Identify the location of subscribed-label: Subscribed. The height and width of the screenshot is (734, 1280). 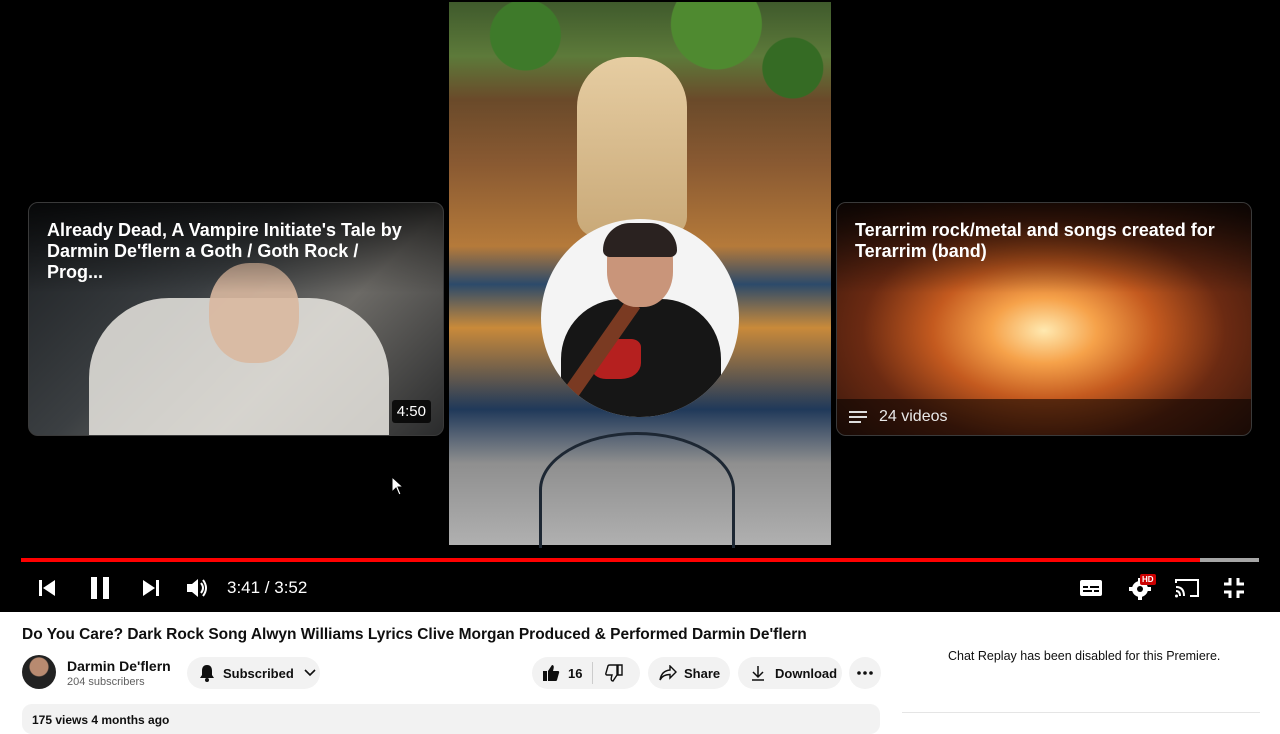
(258, 673).